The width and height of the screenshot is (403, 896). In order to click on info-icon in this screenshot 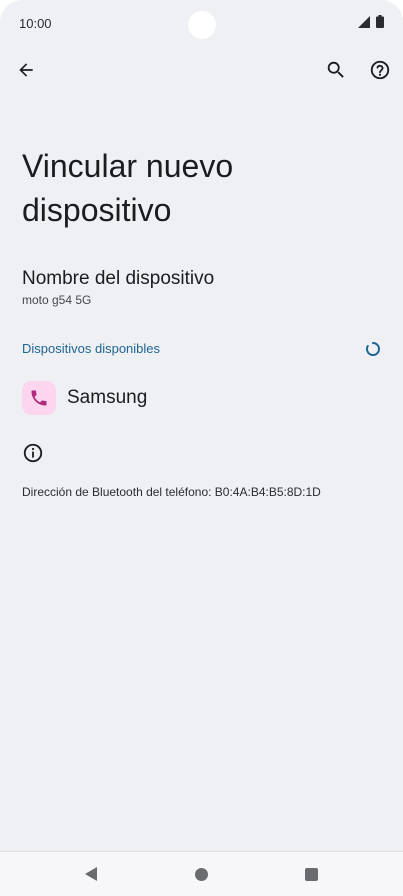, I will do `click(33, 453)`.